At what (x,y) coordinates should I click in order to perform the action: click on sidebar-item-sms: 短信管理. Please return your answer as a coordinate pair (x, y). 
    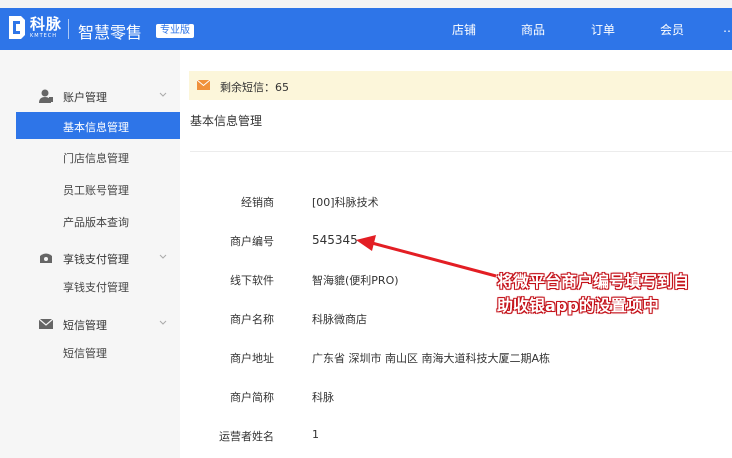
    Looking at the image, I should click on (85, 353).